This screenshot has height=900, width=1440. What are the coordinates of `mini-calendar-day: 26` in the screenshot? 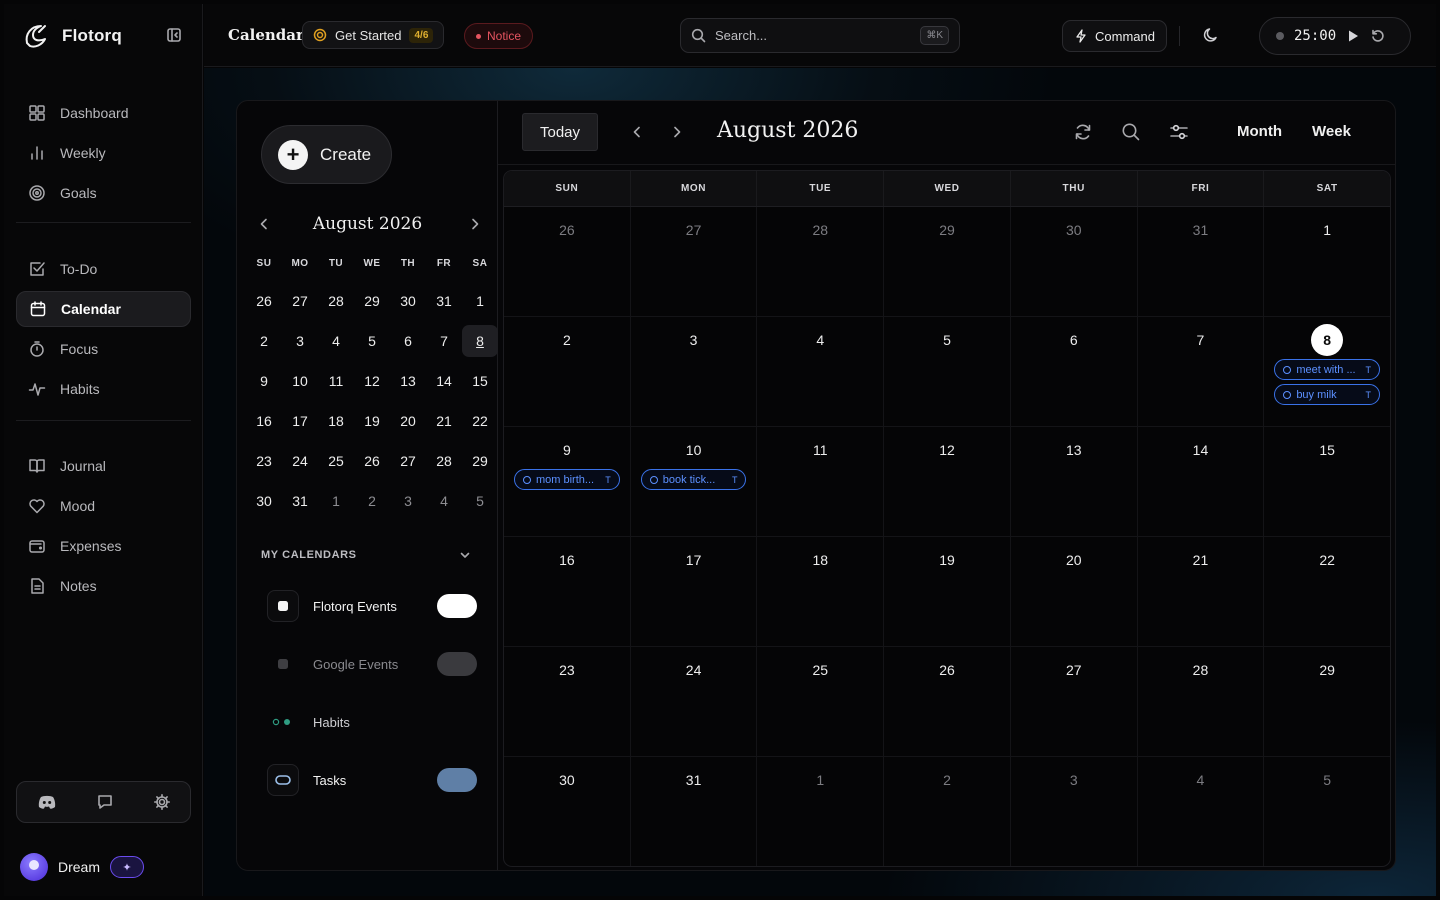 It's located at (372, 461).